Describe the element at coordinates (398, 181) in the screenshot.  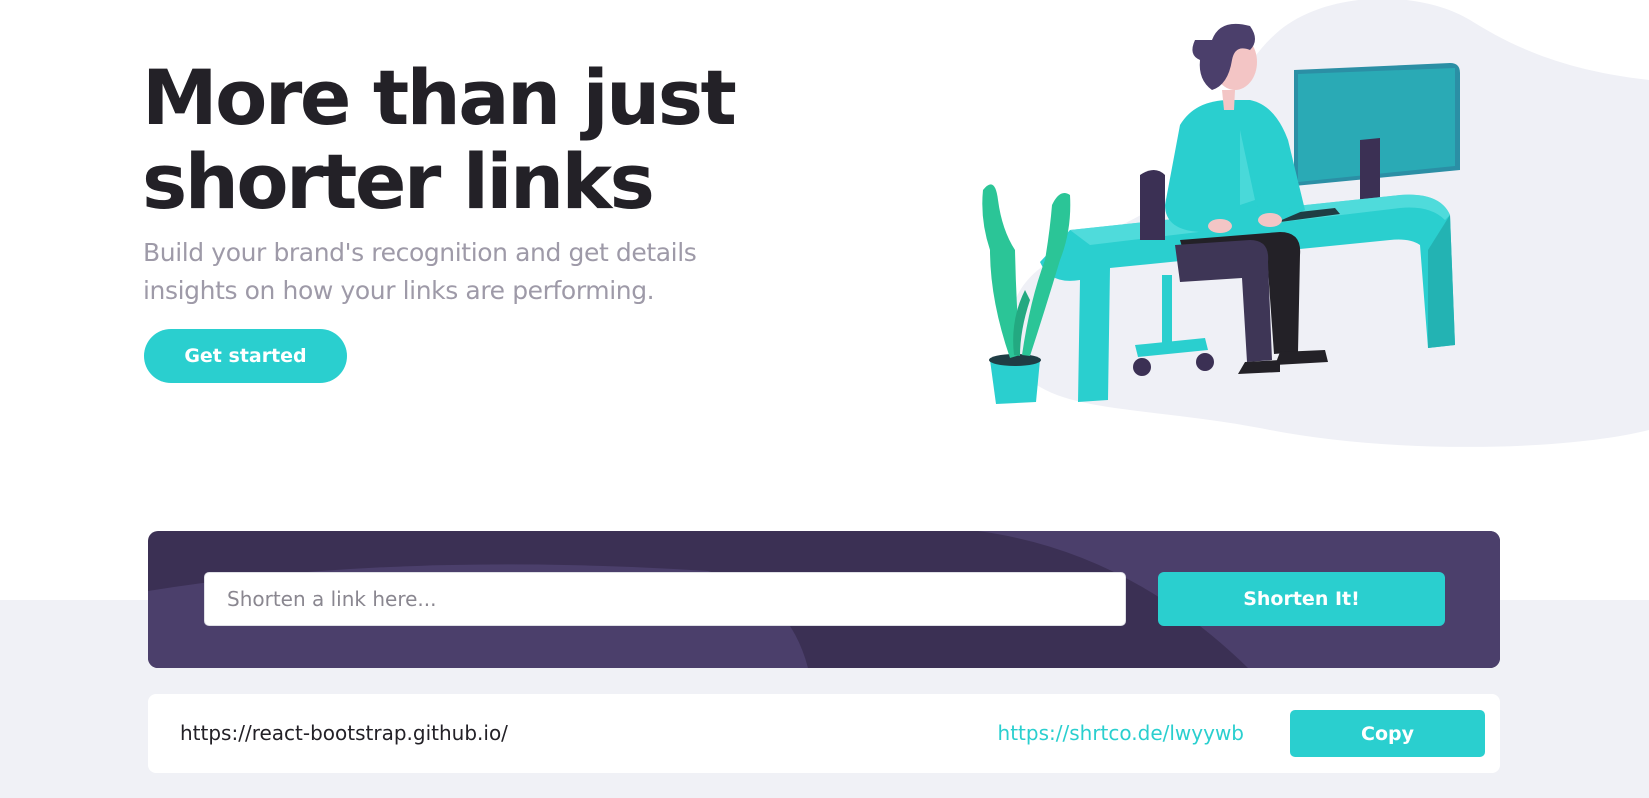
I see `hero-title-line-2: shorter links` at that location.